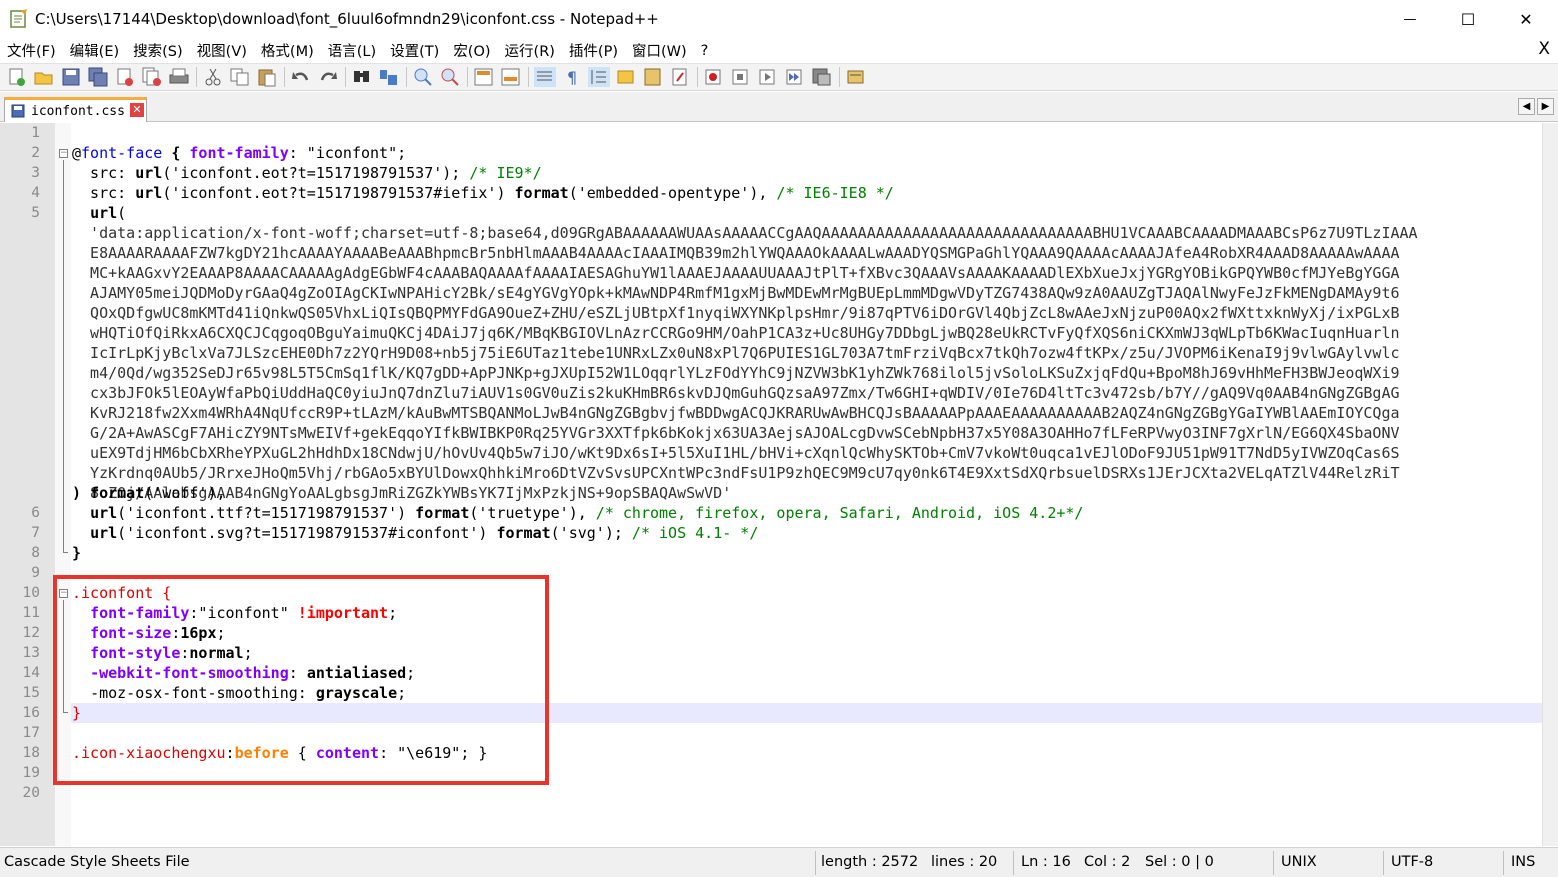 This screenshot has height=877, width=1558. What do you see at coordinates (599, 77) in the screenshot?
I see `indent-guide-icon` at bounding box center [599, 77].